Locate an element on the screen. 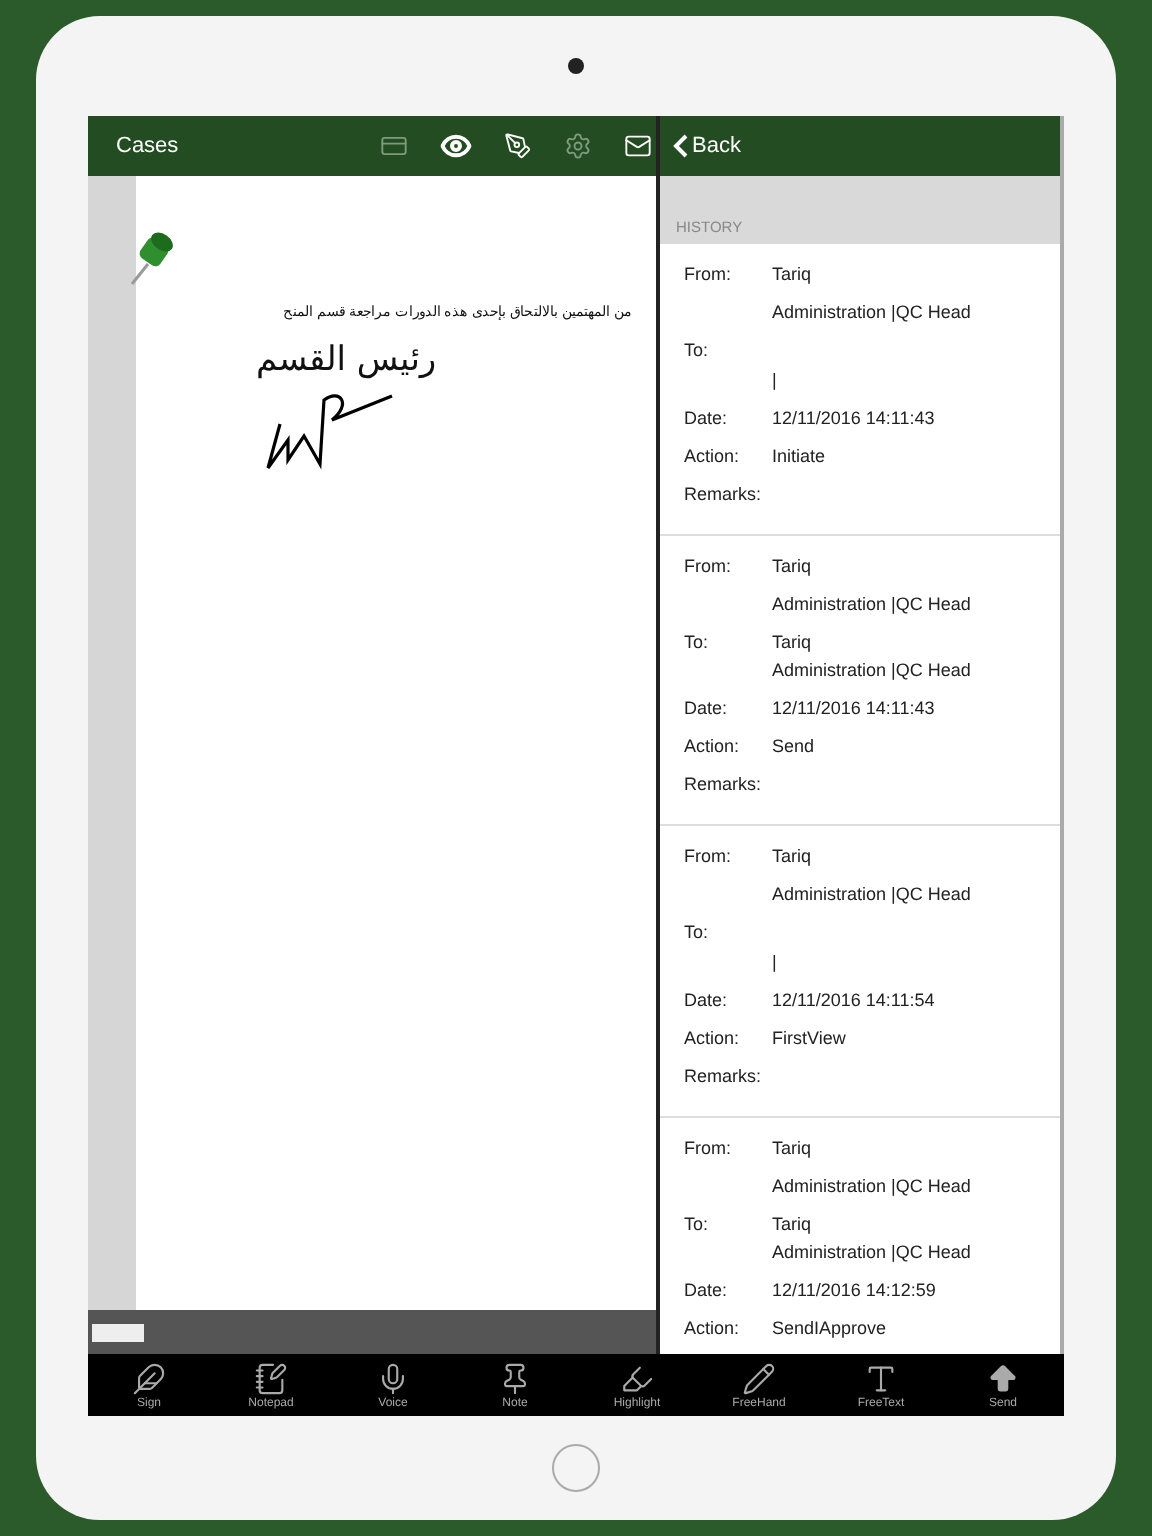 The width and height of the screenshot is (1152, 1536). pencil-icon is located at coordinates (759, 1378).